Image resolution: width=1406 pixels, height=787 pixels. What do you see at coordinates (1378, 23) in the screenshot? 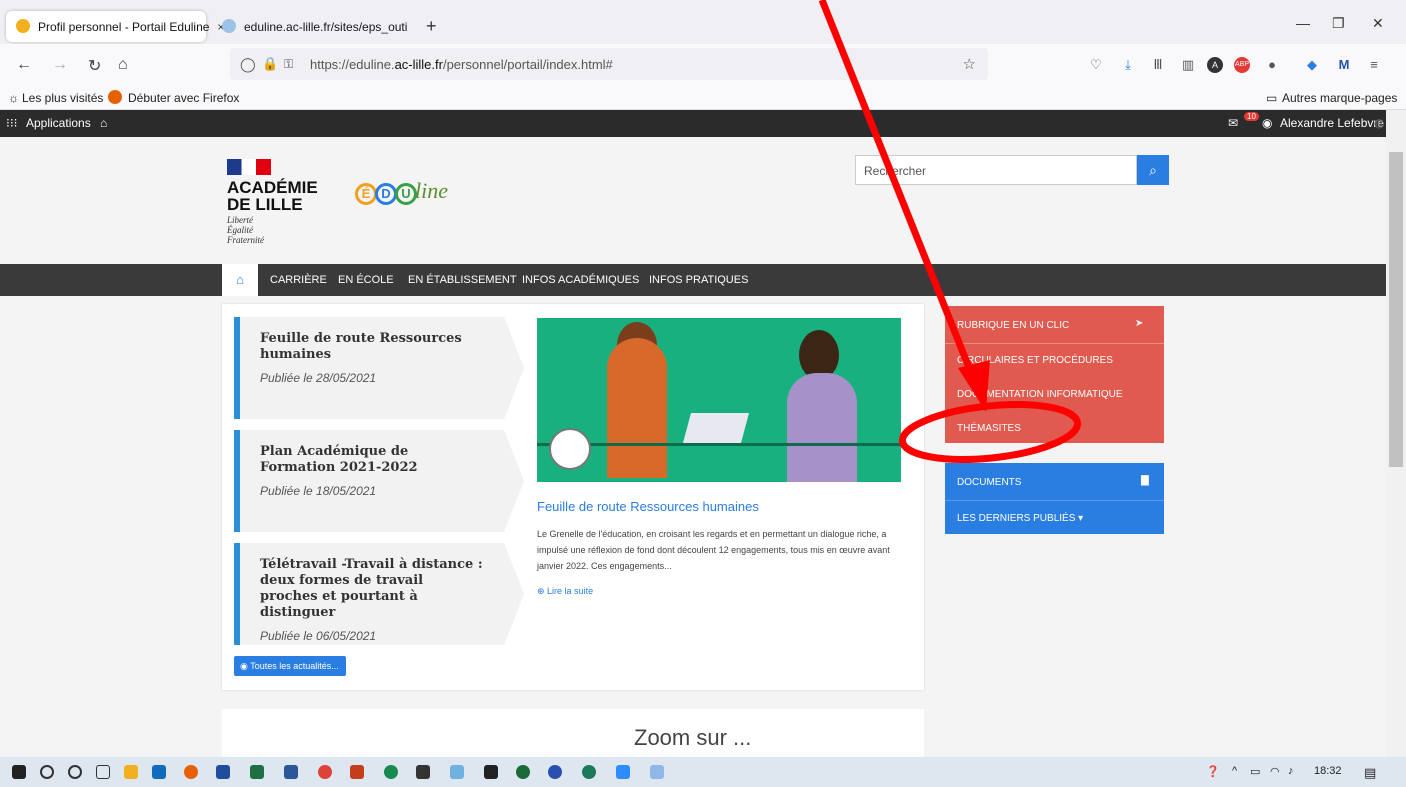
I see `close-window-icon: ✕` at bounding box center [1378, 23].